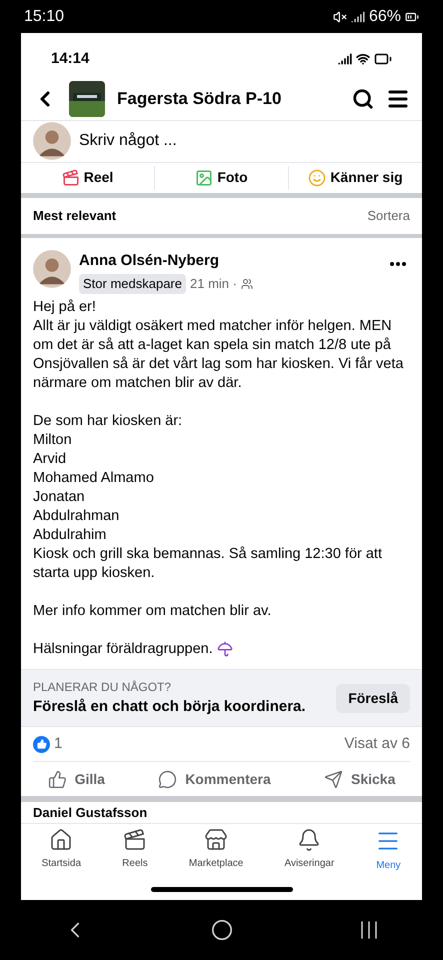 The height and width of the screenshot is (960, 443). I want to click on like-count: 1, so click(58, 744).